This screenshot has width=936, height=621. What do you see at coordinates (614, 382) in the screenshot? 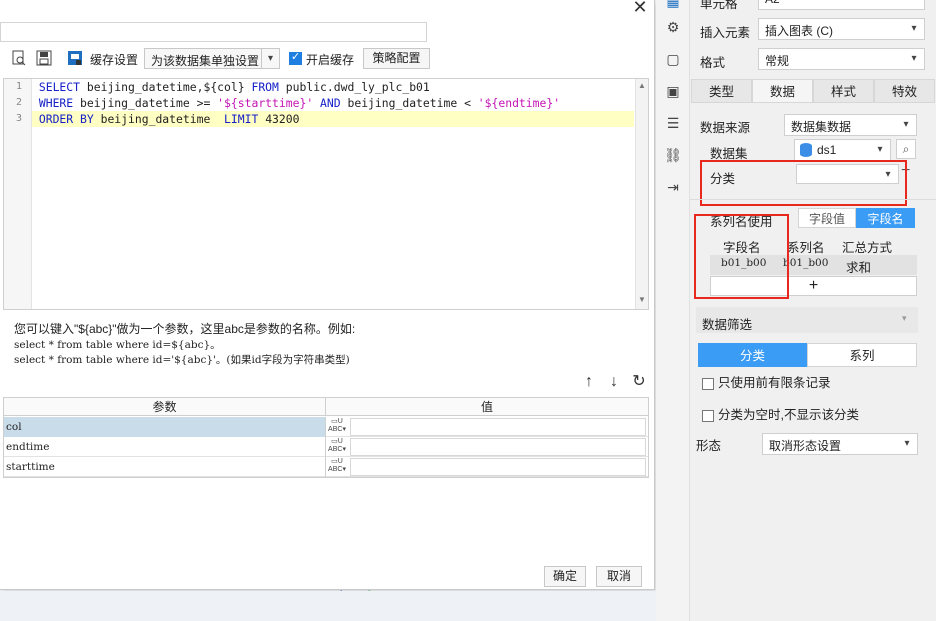
I see `move-down-icon: ↓` at bounding box center [614, 382].